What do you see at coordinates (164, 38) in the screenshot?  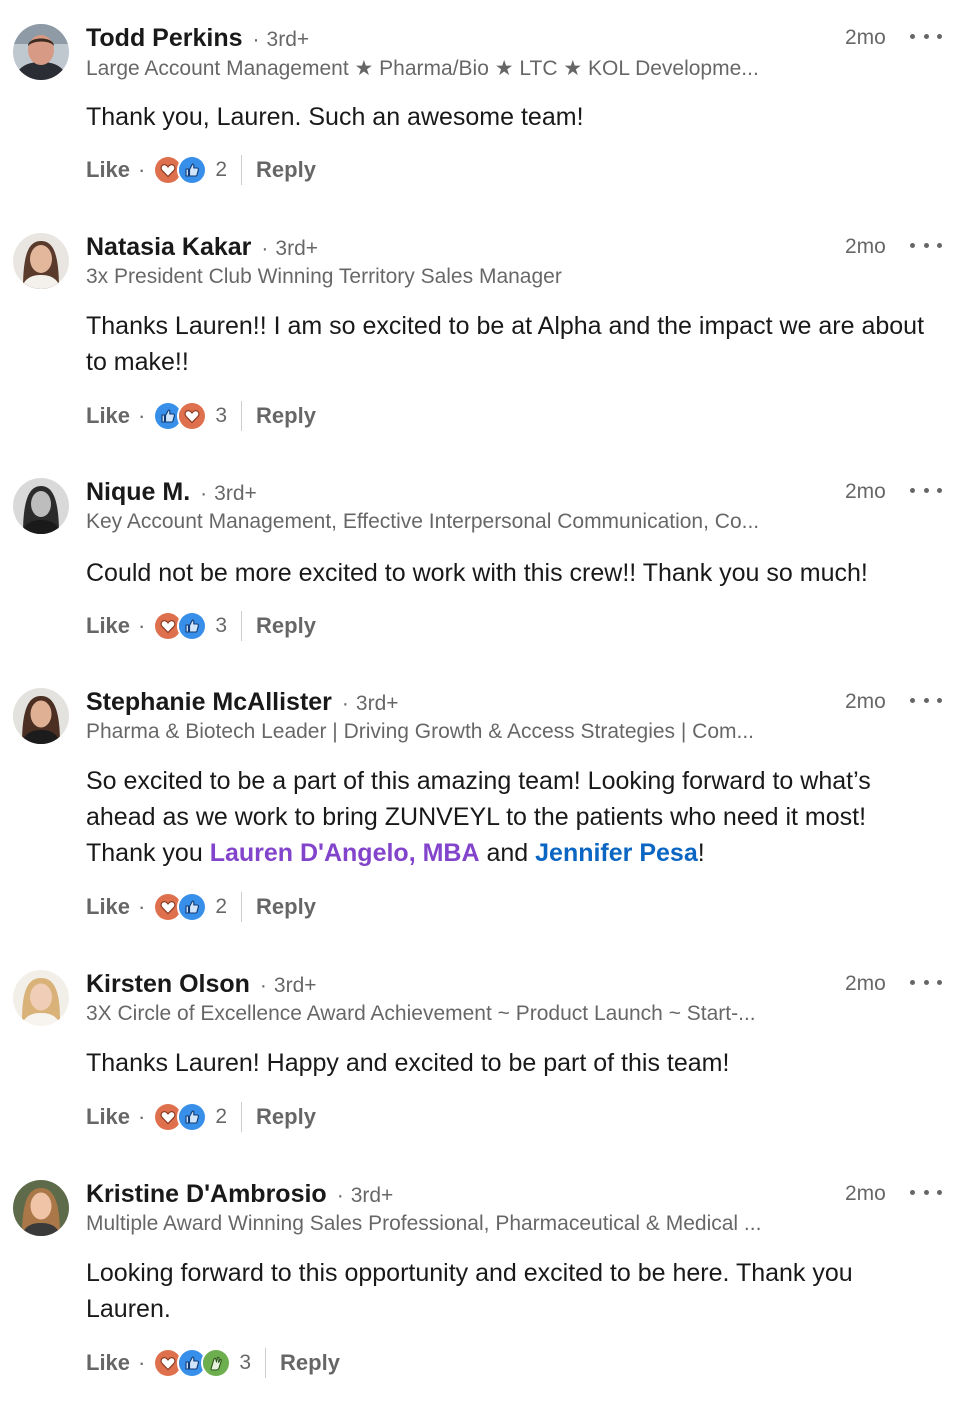 I see `author-name: Todd Perkins` at bounding box center [164, 38].